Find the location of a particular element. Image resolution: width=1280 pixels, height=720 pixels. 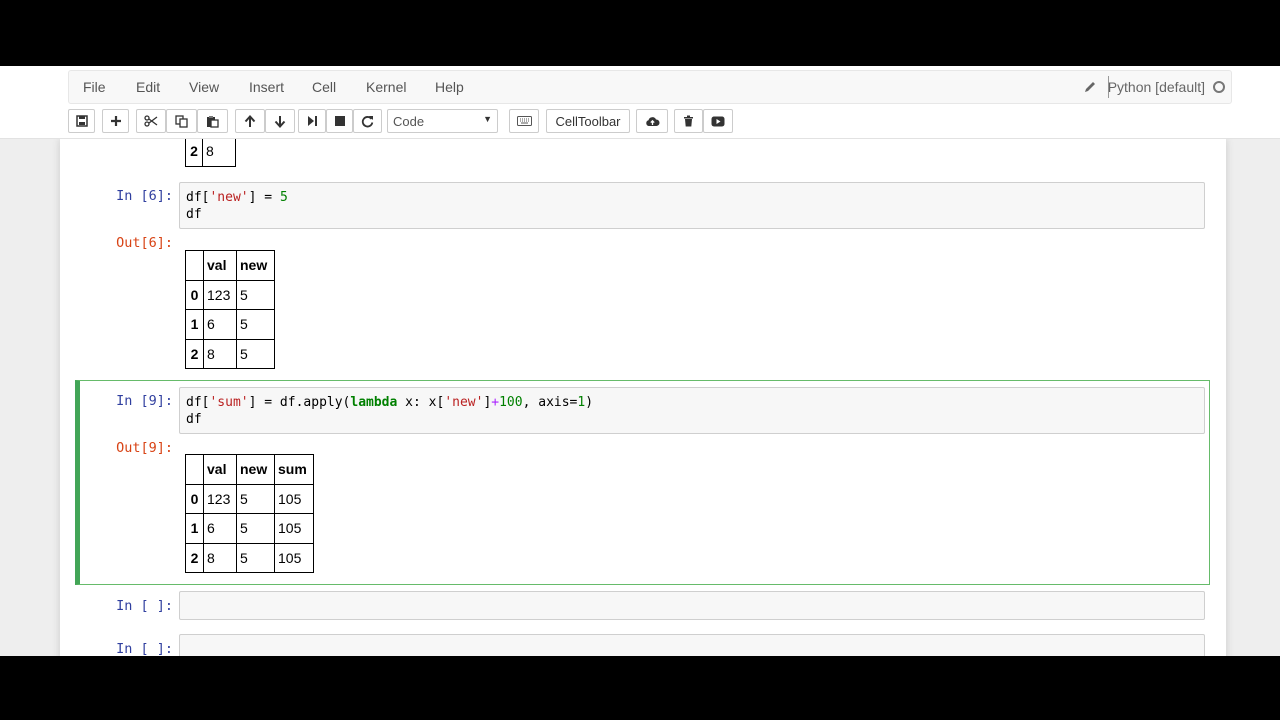

menu-kernel: Kernel is located at coordinates (386, 87).